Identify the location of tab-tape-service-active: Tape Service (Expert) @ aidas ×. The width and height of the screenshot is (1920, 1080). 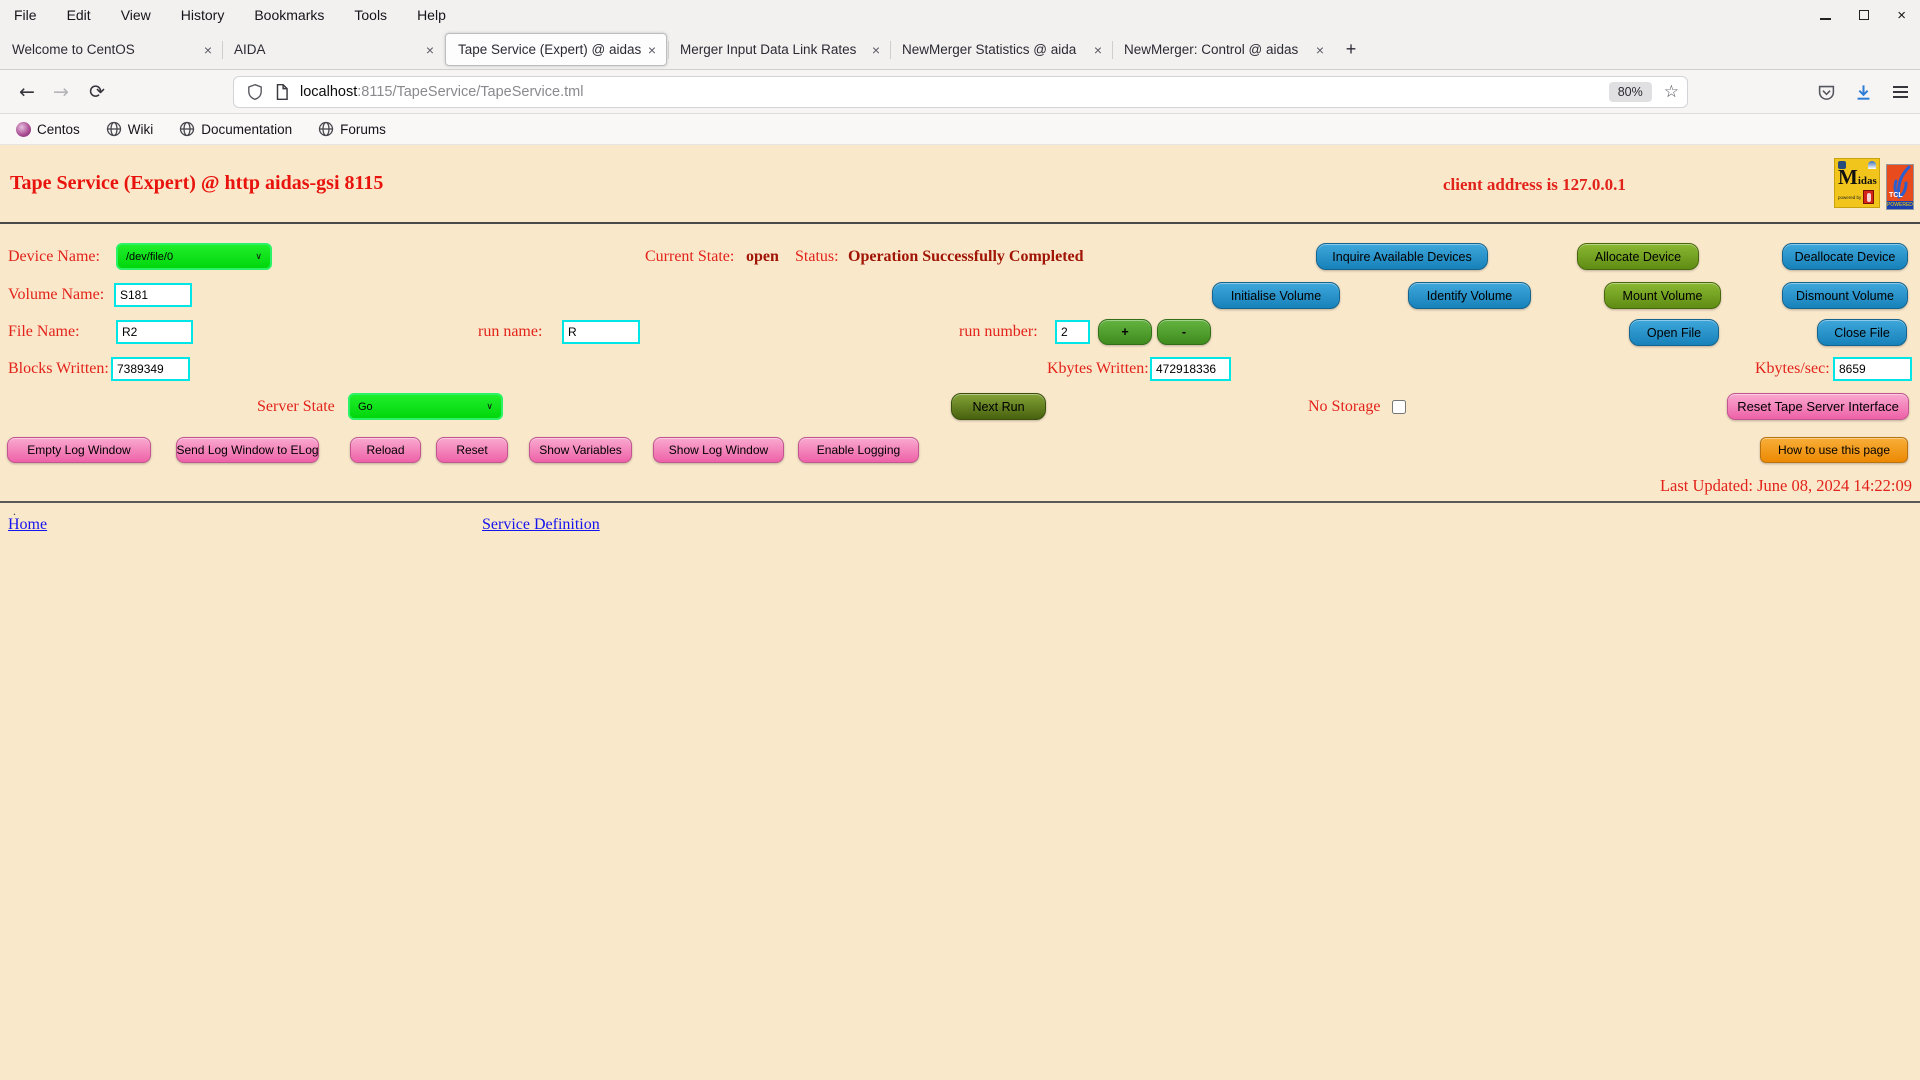
(556, 49).